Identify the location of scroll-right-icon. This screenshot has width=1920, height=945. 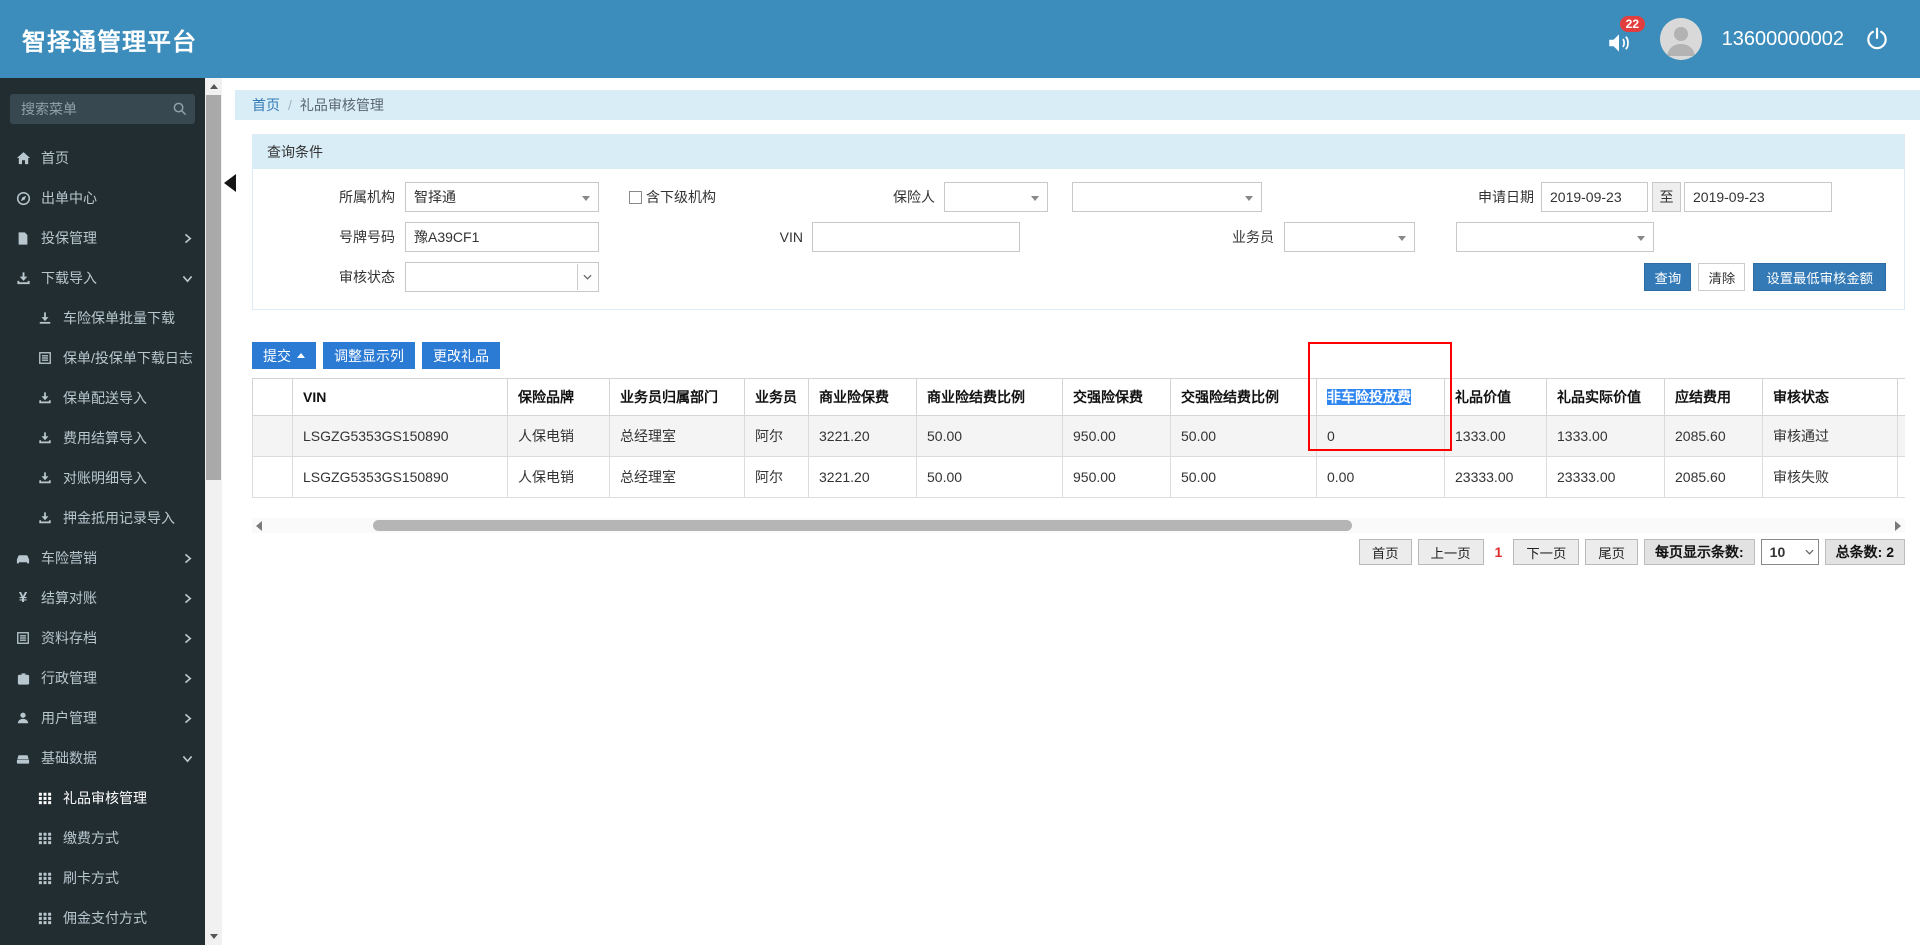
(1898, 525).